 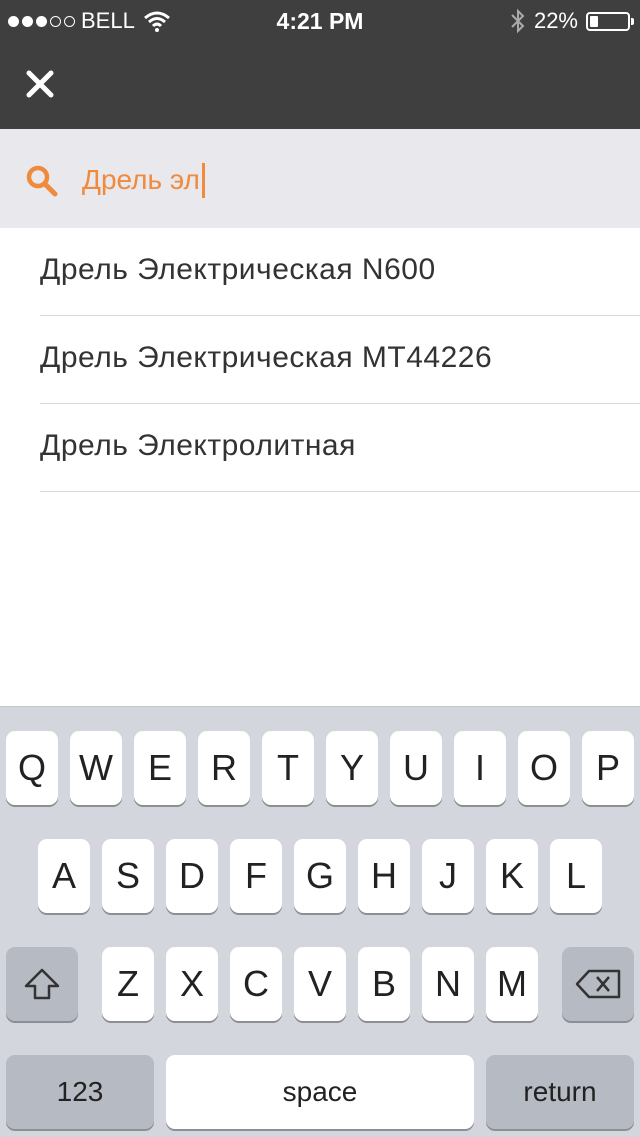 I want to click on key-q: Q, so click(x=32, y=768).